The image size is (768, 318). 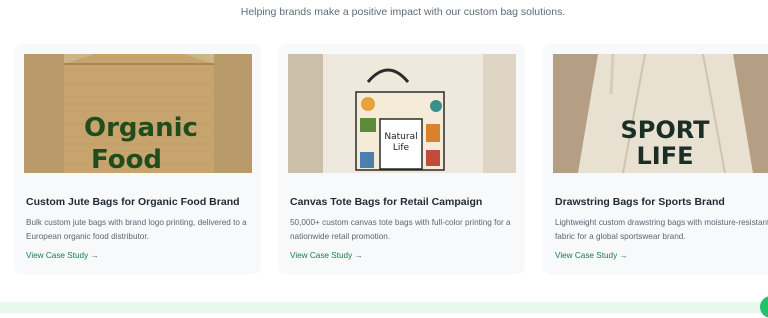 What do you see at coordinates (384, 307) in the screenshot?
I see `next-section-band` at bounding box center [384, 307].